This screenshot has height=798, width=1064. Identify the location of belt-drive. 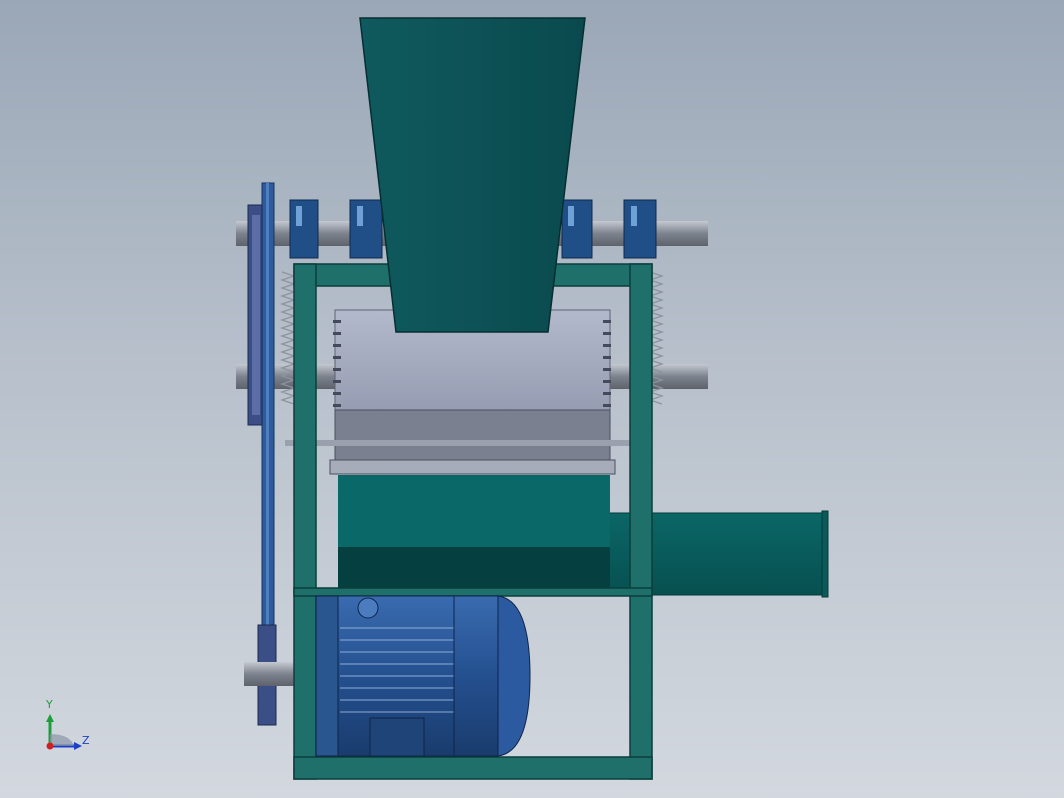
(269, 454).